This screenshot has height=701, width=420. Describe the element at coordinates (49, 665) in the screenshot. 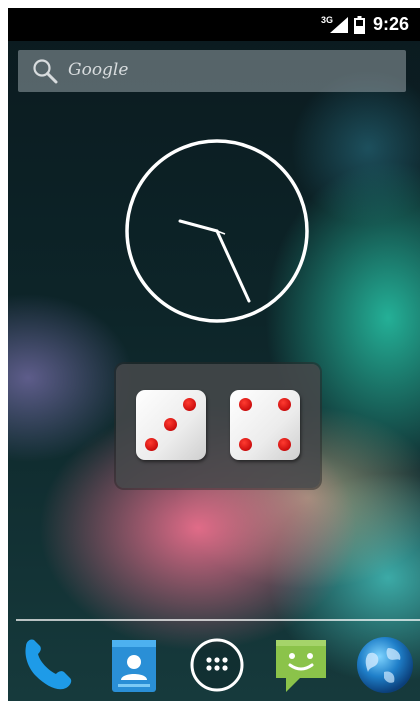

I see `phone-icon` at that location.